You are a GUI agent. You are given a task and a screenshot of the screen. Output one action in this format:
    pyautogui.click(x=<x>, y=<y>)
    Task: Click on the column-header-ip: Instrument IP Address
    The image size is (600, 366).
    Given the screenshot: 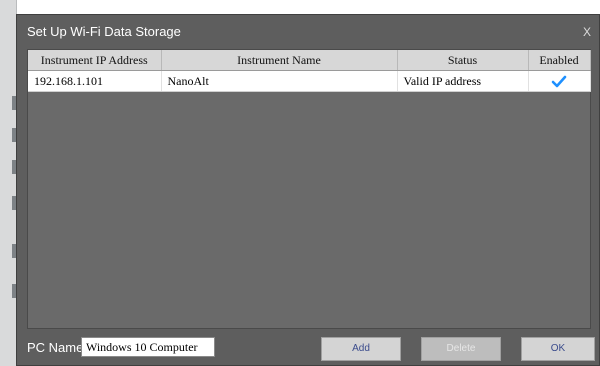 What is the action you would take?
    pyautogui.click(x=95, y=60)
    